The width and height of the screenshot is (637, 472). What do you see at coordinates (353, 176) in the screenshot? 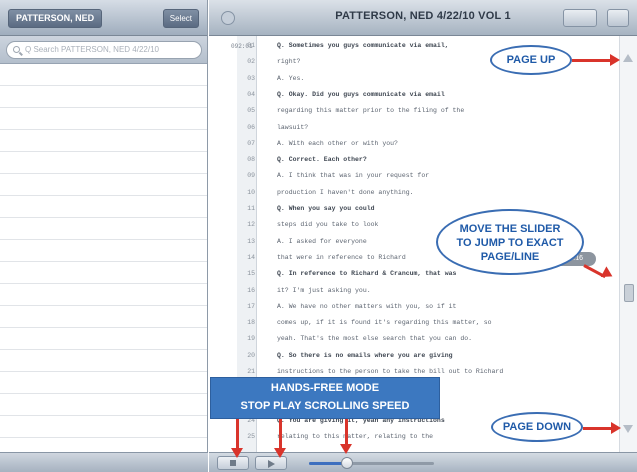
I see `line-text: A. I think that was in your request for` at bounding box center [353, 176].